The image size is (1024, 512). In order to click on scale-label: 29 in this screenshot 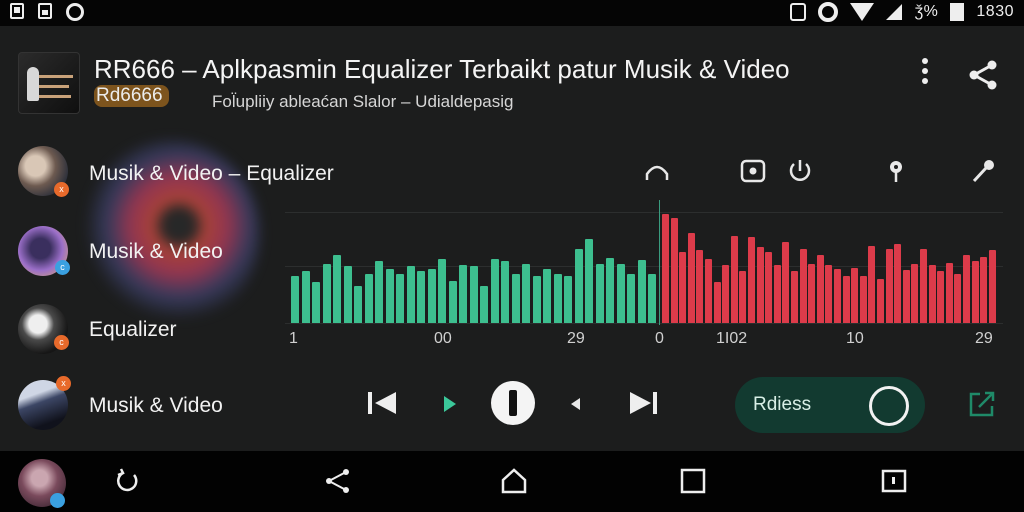, I will do `click(576, 338)`.